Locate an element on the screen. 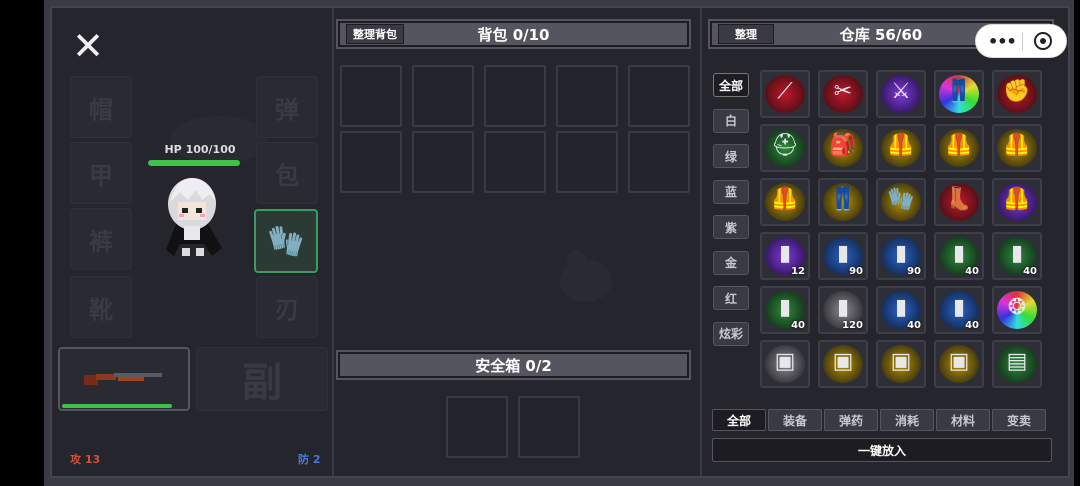  category-tab: 变卖 is located at coordinates (1019, 420).